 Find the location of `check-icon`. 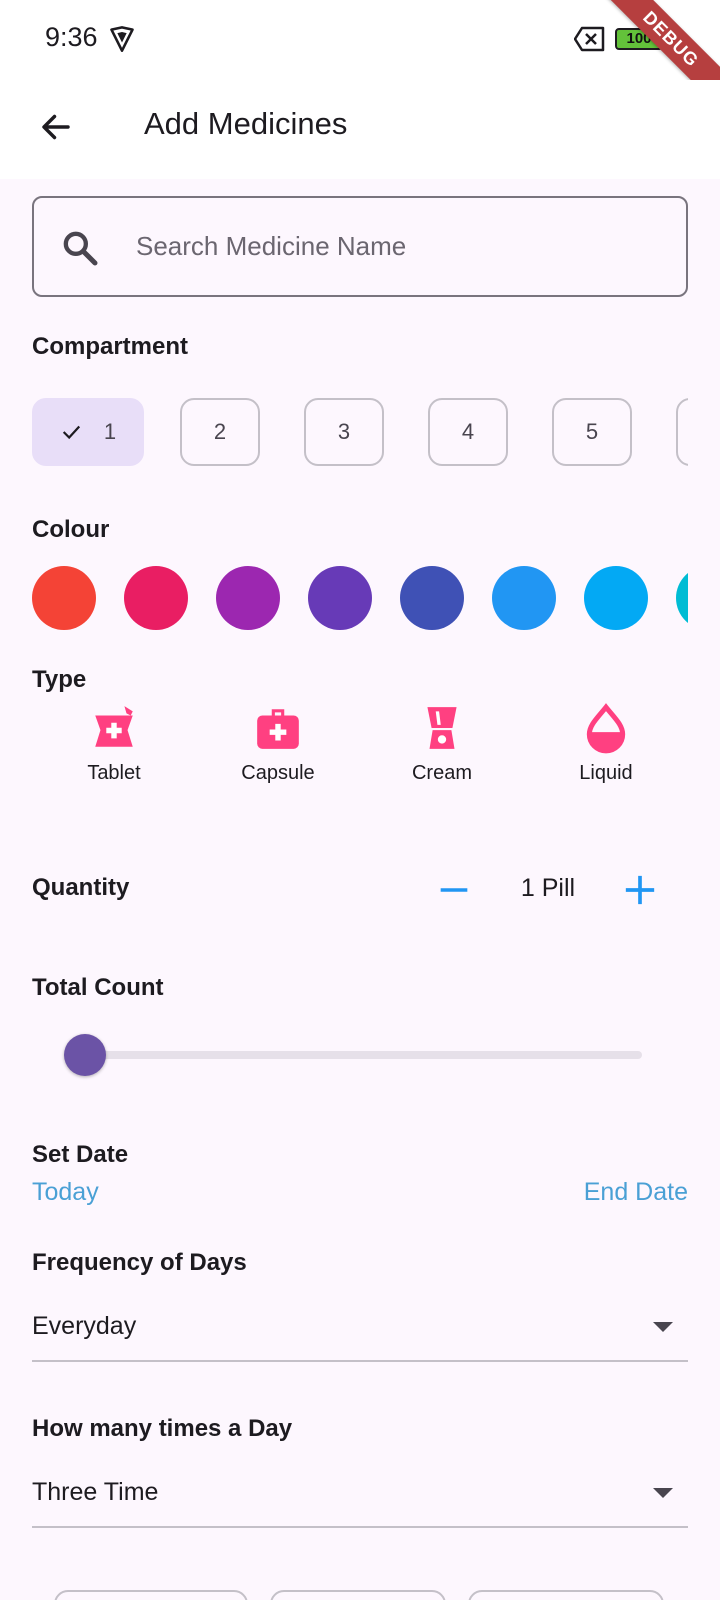

check-icon is located at coordinates (71, 432).